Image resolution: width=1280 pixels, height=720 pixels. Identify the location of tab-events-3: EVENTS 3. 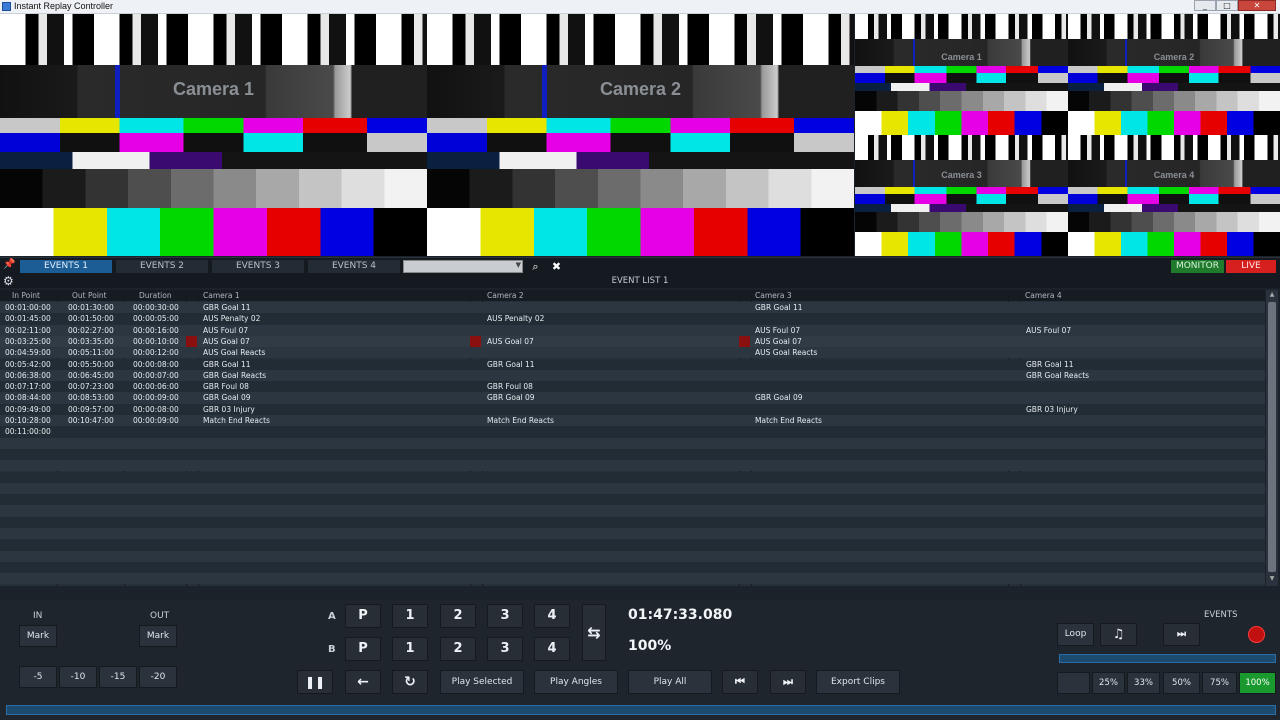
(258, 266).